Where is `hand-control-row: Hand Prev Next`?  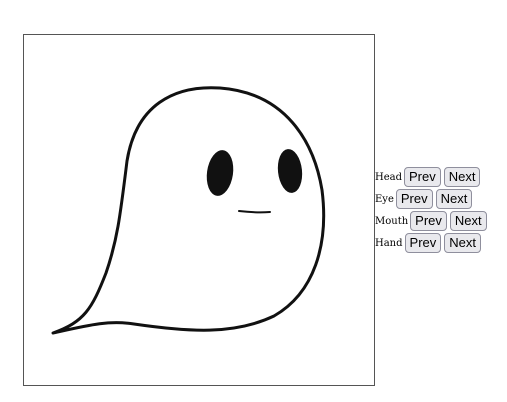 hand-control-row: Hand Prev Next is located at coordinates (432, 243).